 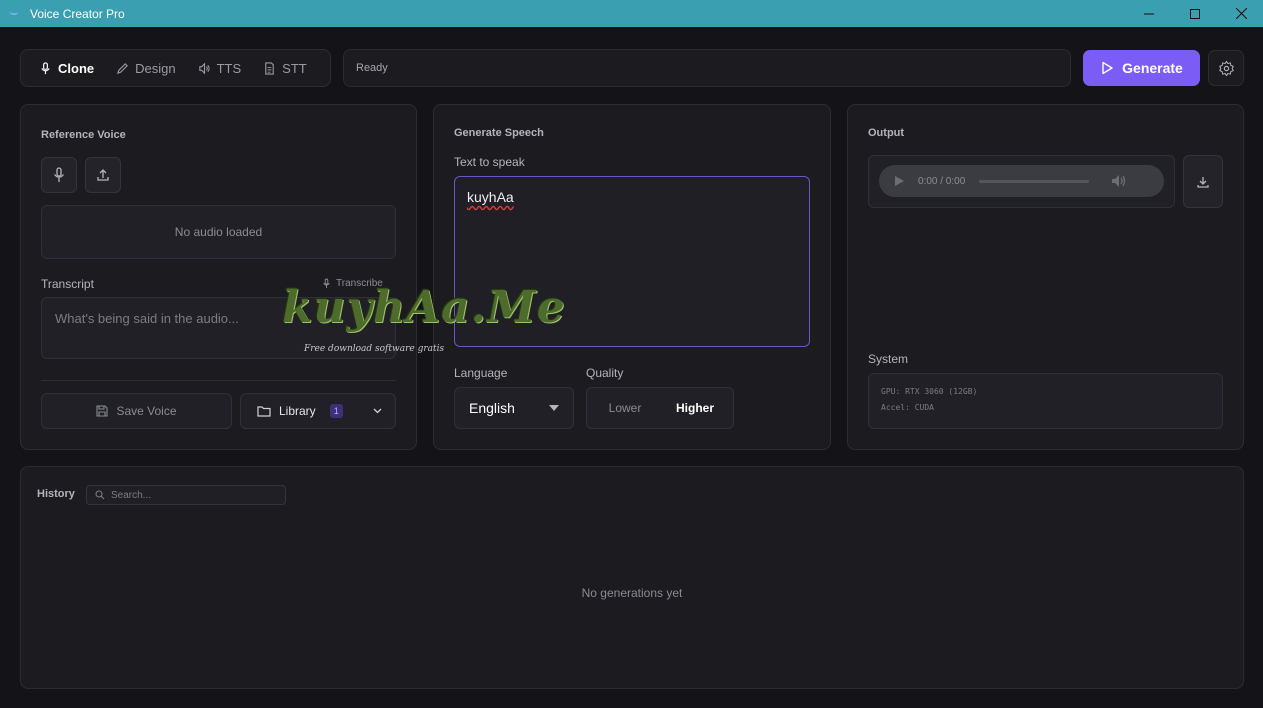 I want to click on tab-clone: Clone, so click(x=66, y=68).